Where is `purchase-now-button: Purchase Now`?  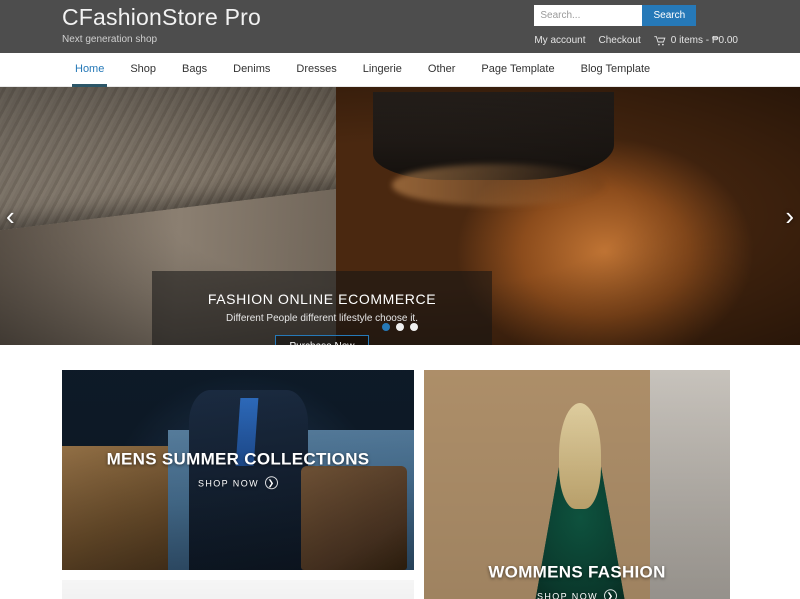 purchase-now-button: Purchase Now is located at coordinates (322, 340).